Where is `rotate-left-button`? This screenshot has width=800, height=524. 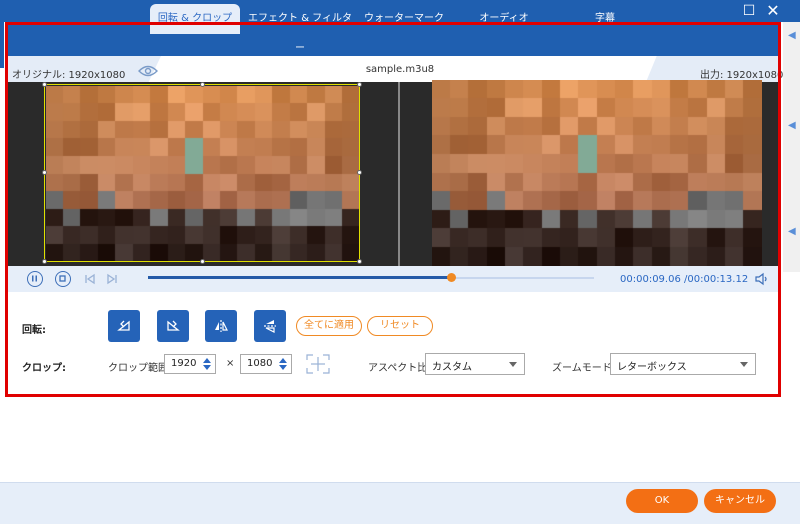 rotate-left-button is located at coordinates (124, 326).